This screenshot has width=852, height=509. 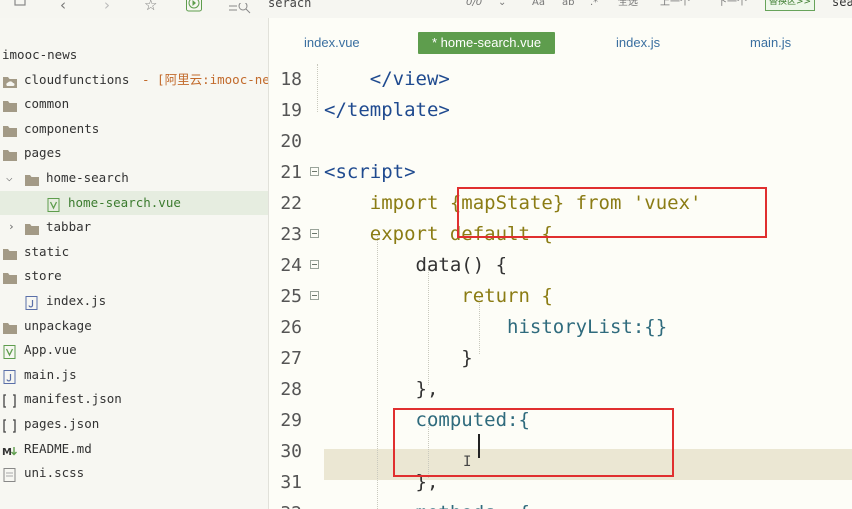 What do you see at coordinates (62, 128) in the screenshot?
I see `sidebar-item-label: components` at bounding box center [62, 128].